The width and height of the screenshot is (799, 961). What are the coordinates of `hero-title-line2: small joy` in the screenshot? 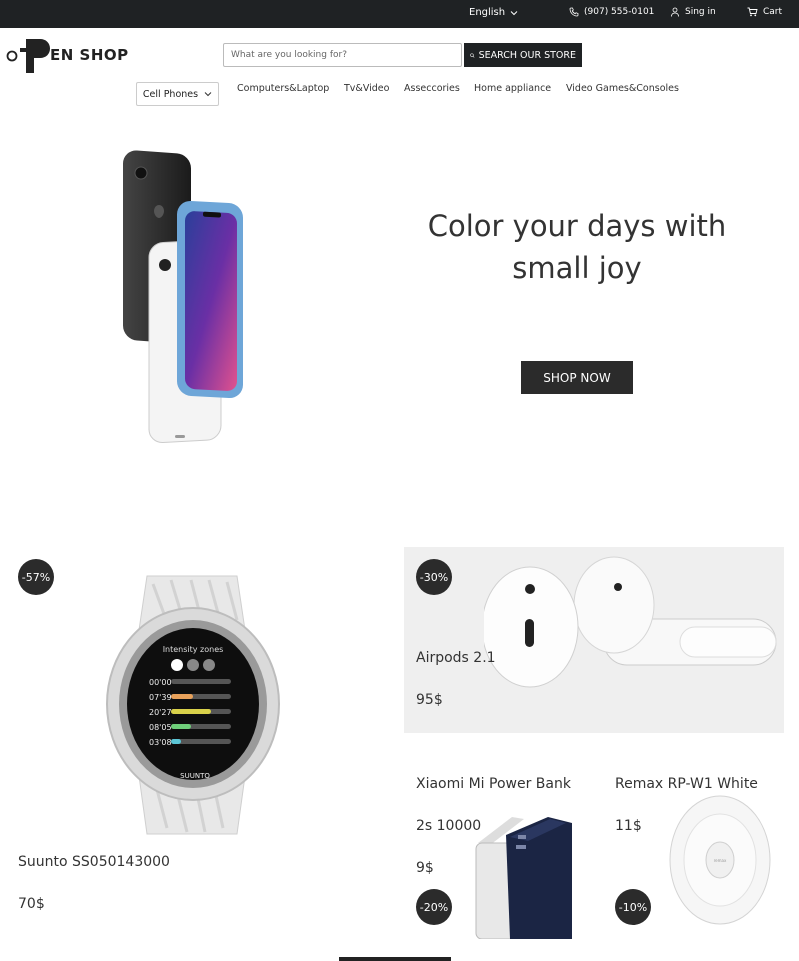 It's located at (577, 268).